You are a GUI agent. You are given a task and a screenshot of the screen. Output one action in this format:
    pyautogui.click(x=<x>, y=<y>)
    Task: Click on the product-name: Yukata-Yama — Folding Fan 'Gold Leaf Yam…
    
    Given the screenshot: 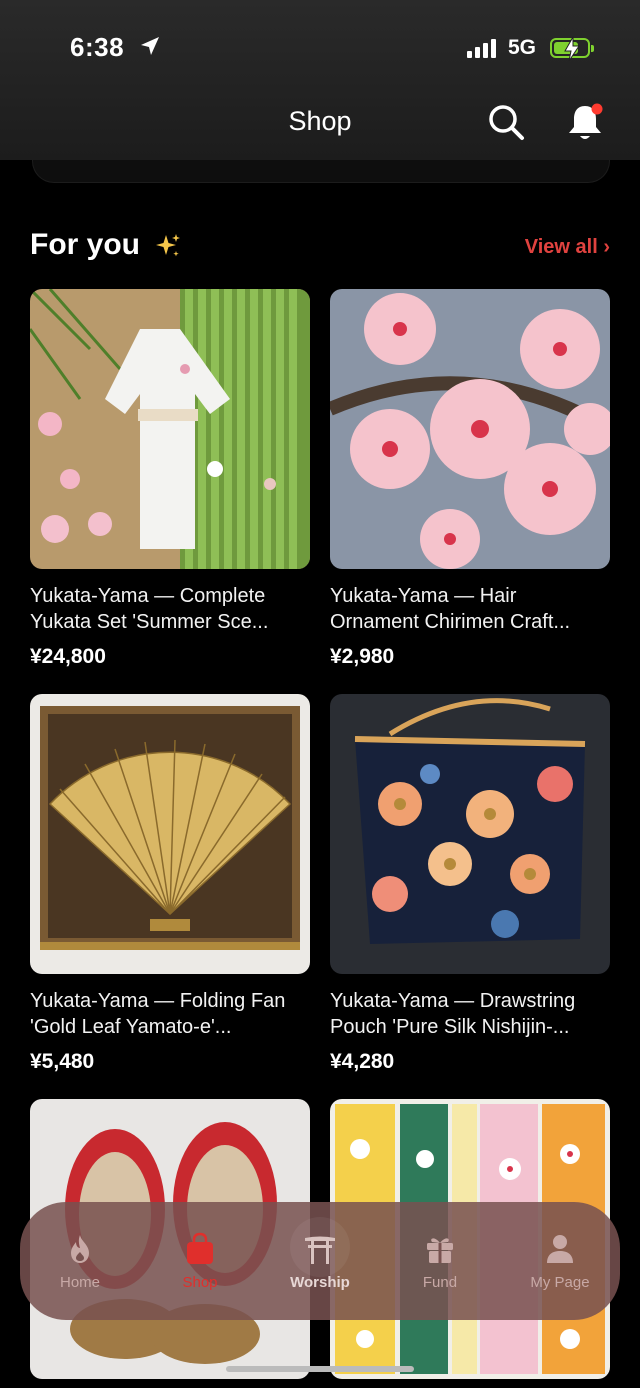 What is the action you would take?
    pyautogui.click(x=158, y=1014)
    